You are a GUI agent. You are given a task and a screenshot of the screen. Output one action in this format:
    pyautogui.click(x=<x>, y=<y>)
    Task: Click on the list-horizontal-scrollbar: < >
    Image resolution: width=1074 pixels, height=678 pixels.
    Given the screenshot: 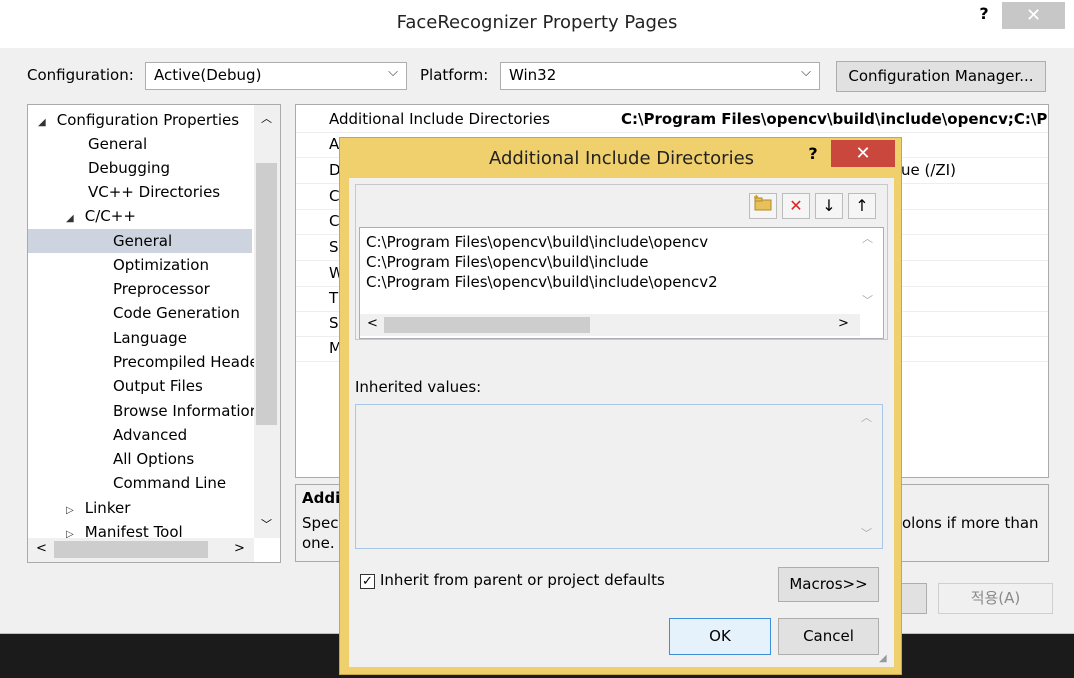 What is the action you would take?
    pyautogui.click(x=610, y=325)
    